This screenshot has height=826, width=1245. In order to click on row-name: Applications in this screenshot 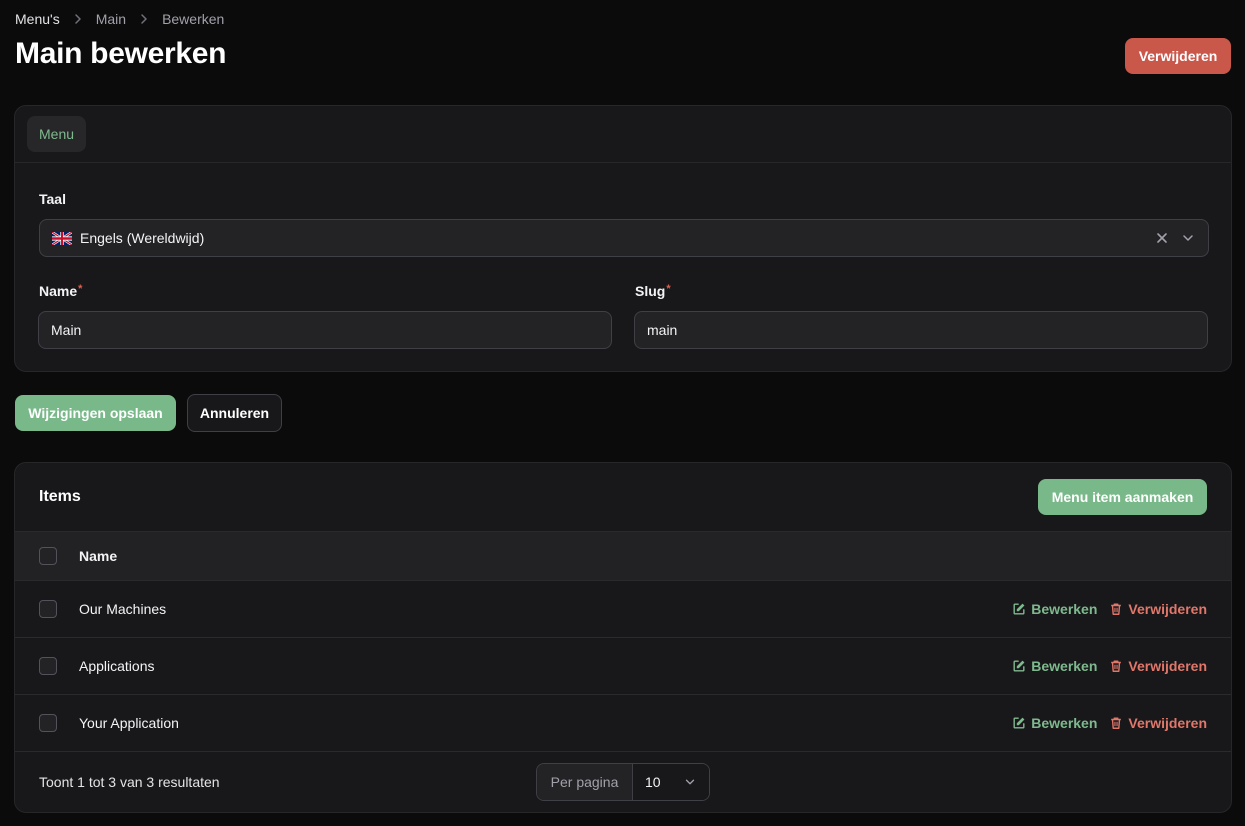, I will do `click(117, 666)`.